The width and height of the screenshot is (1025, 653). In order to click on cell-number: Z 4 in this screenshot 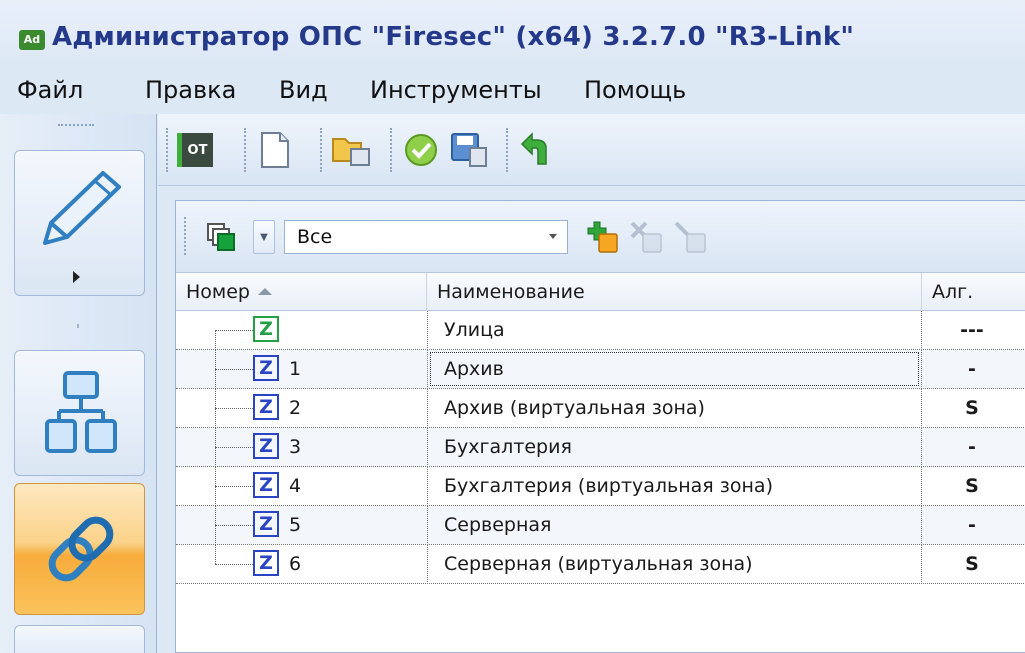, I will do `click(301, 486)`.